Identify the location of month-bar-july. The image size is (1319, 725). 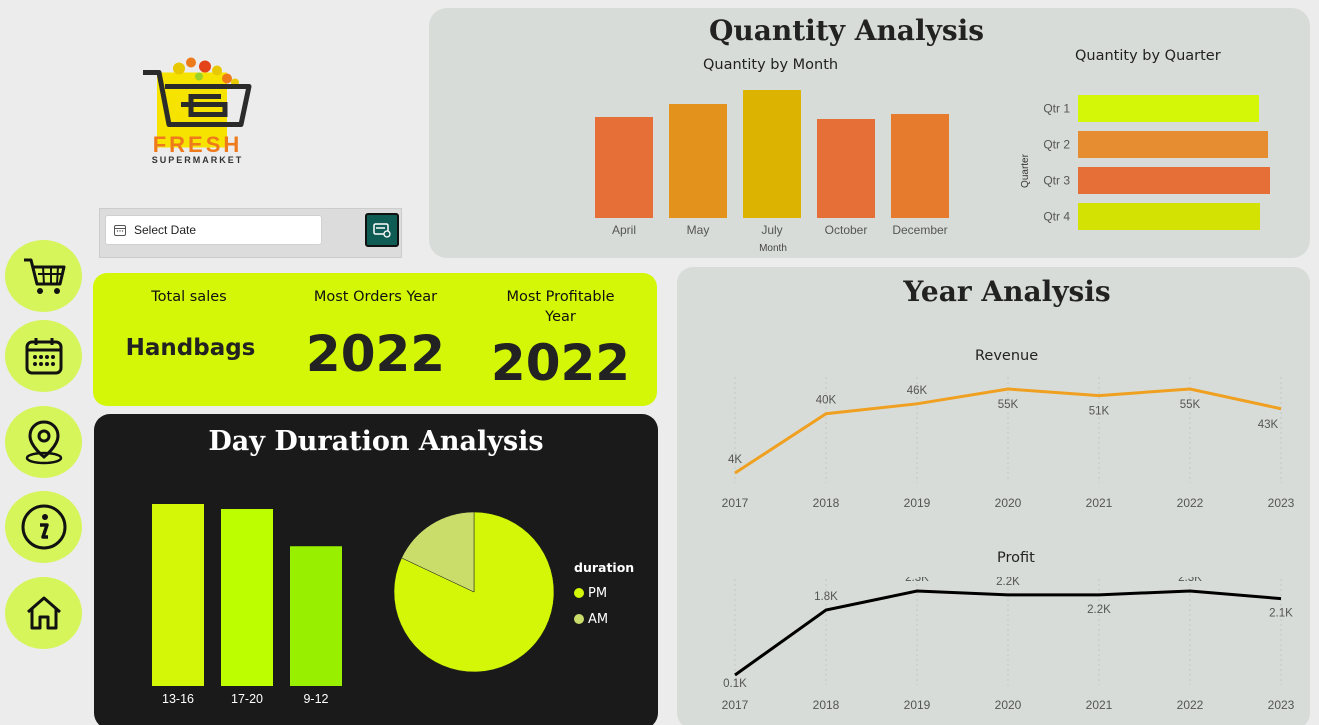
(772, 154).